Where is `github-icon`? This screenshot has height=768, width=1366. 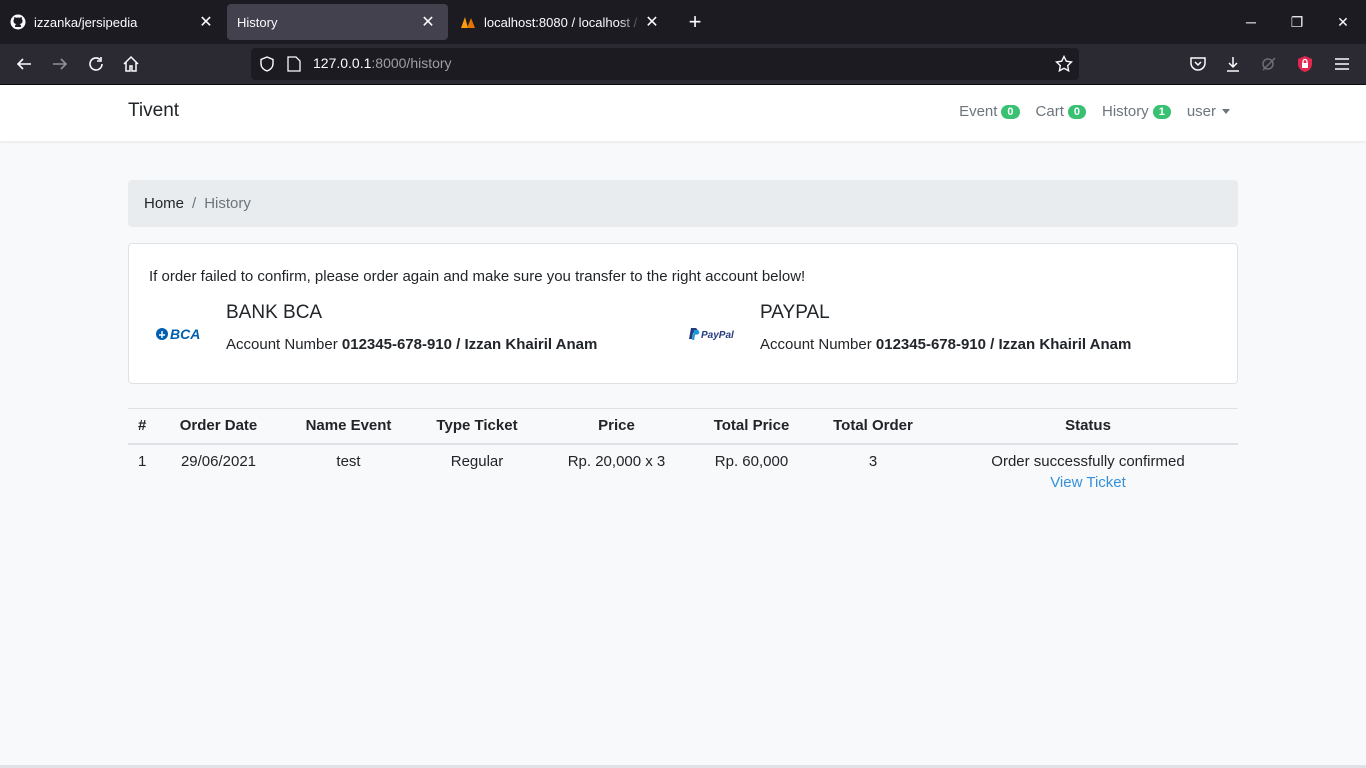
github-icon is located at coordinates (18, 22).